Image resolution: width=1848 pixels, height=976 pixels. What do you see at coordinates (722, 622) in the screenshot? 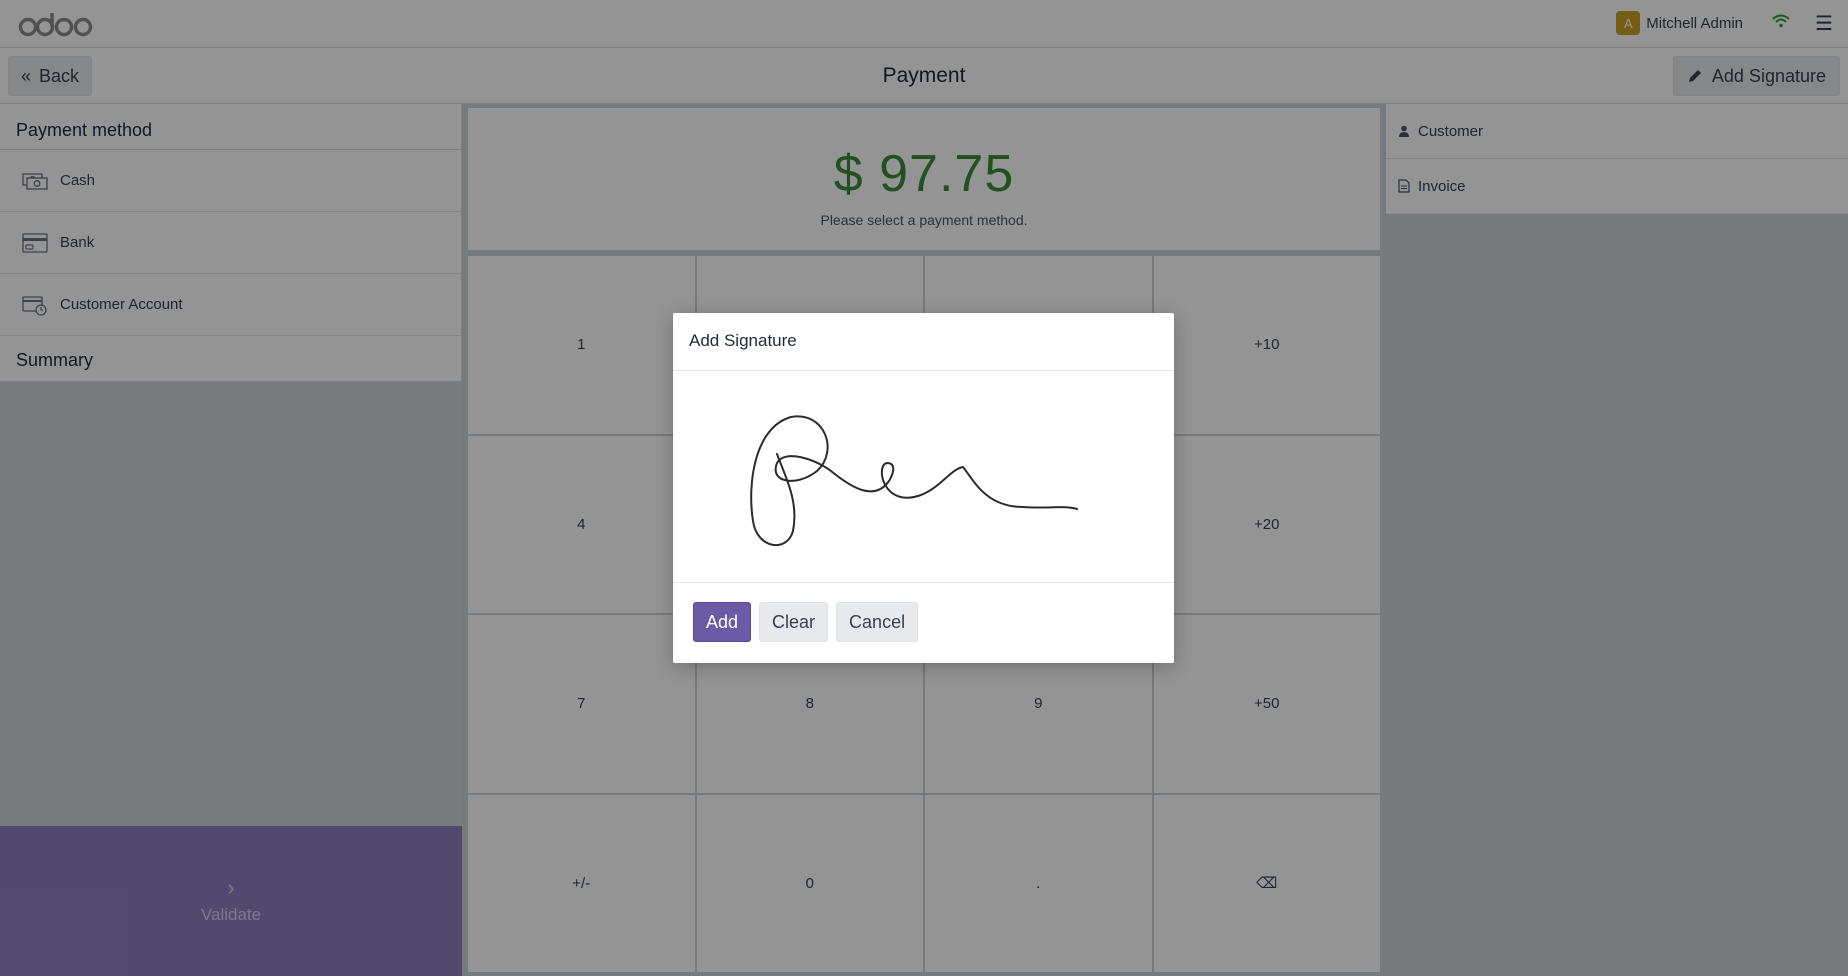
I see `add-button: Add` at bounding box center [722, 622].